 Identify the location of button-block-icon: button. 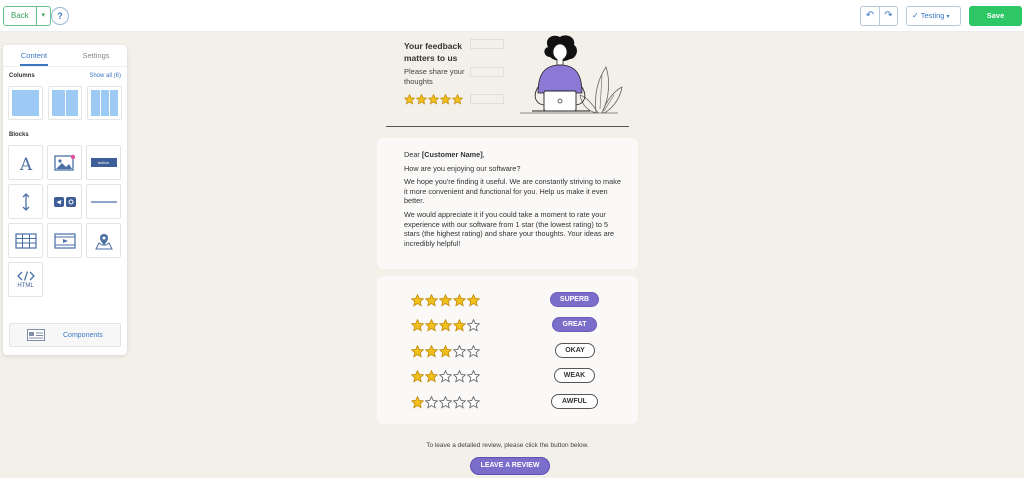
(103, 162).